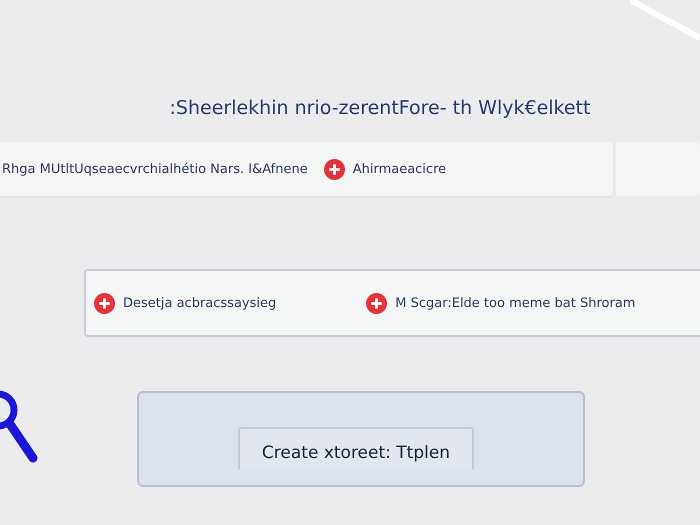  Describe the element at coordinates (399, 169) in the screenshot. I see `alert-text: Ahirmaeacicre` at that location.